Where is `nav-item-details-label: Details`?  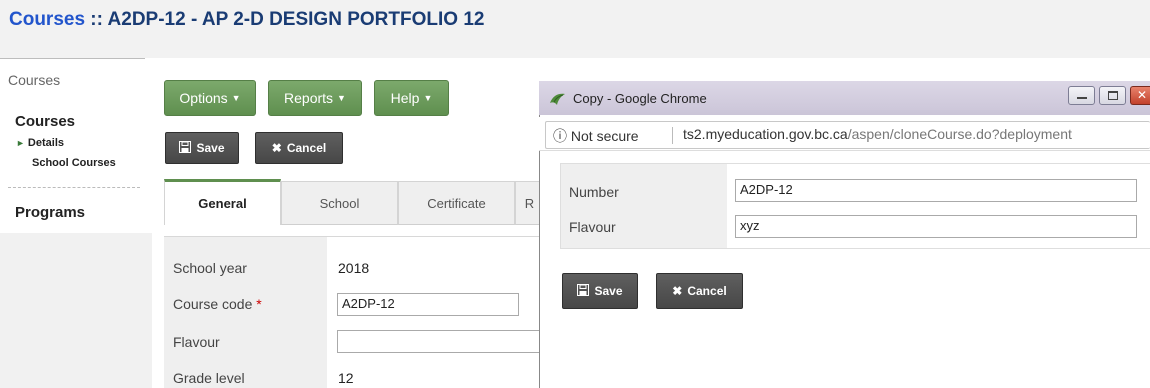 nav-item-details-label: Details is located at coordinates (45, 143).